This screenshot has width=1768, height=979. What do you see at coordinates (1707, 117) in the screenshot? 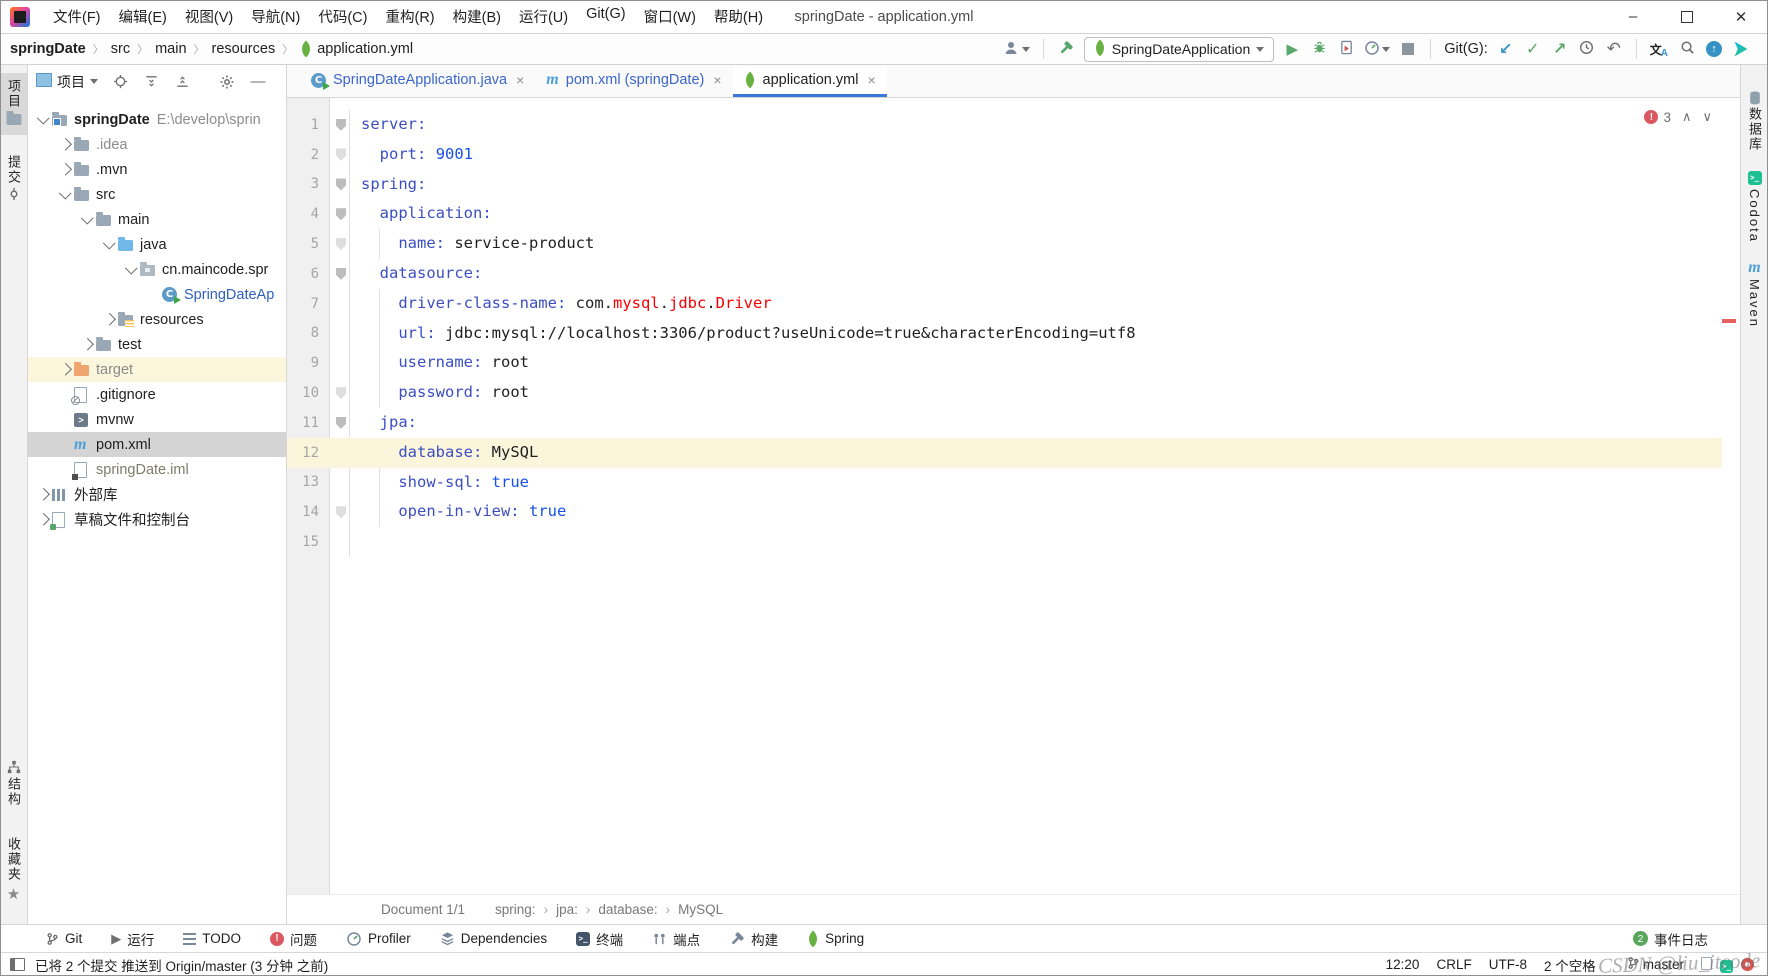
I see `next-error-icon: ∨` at bounding box center [1707, 117].